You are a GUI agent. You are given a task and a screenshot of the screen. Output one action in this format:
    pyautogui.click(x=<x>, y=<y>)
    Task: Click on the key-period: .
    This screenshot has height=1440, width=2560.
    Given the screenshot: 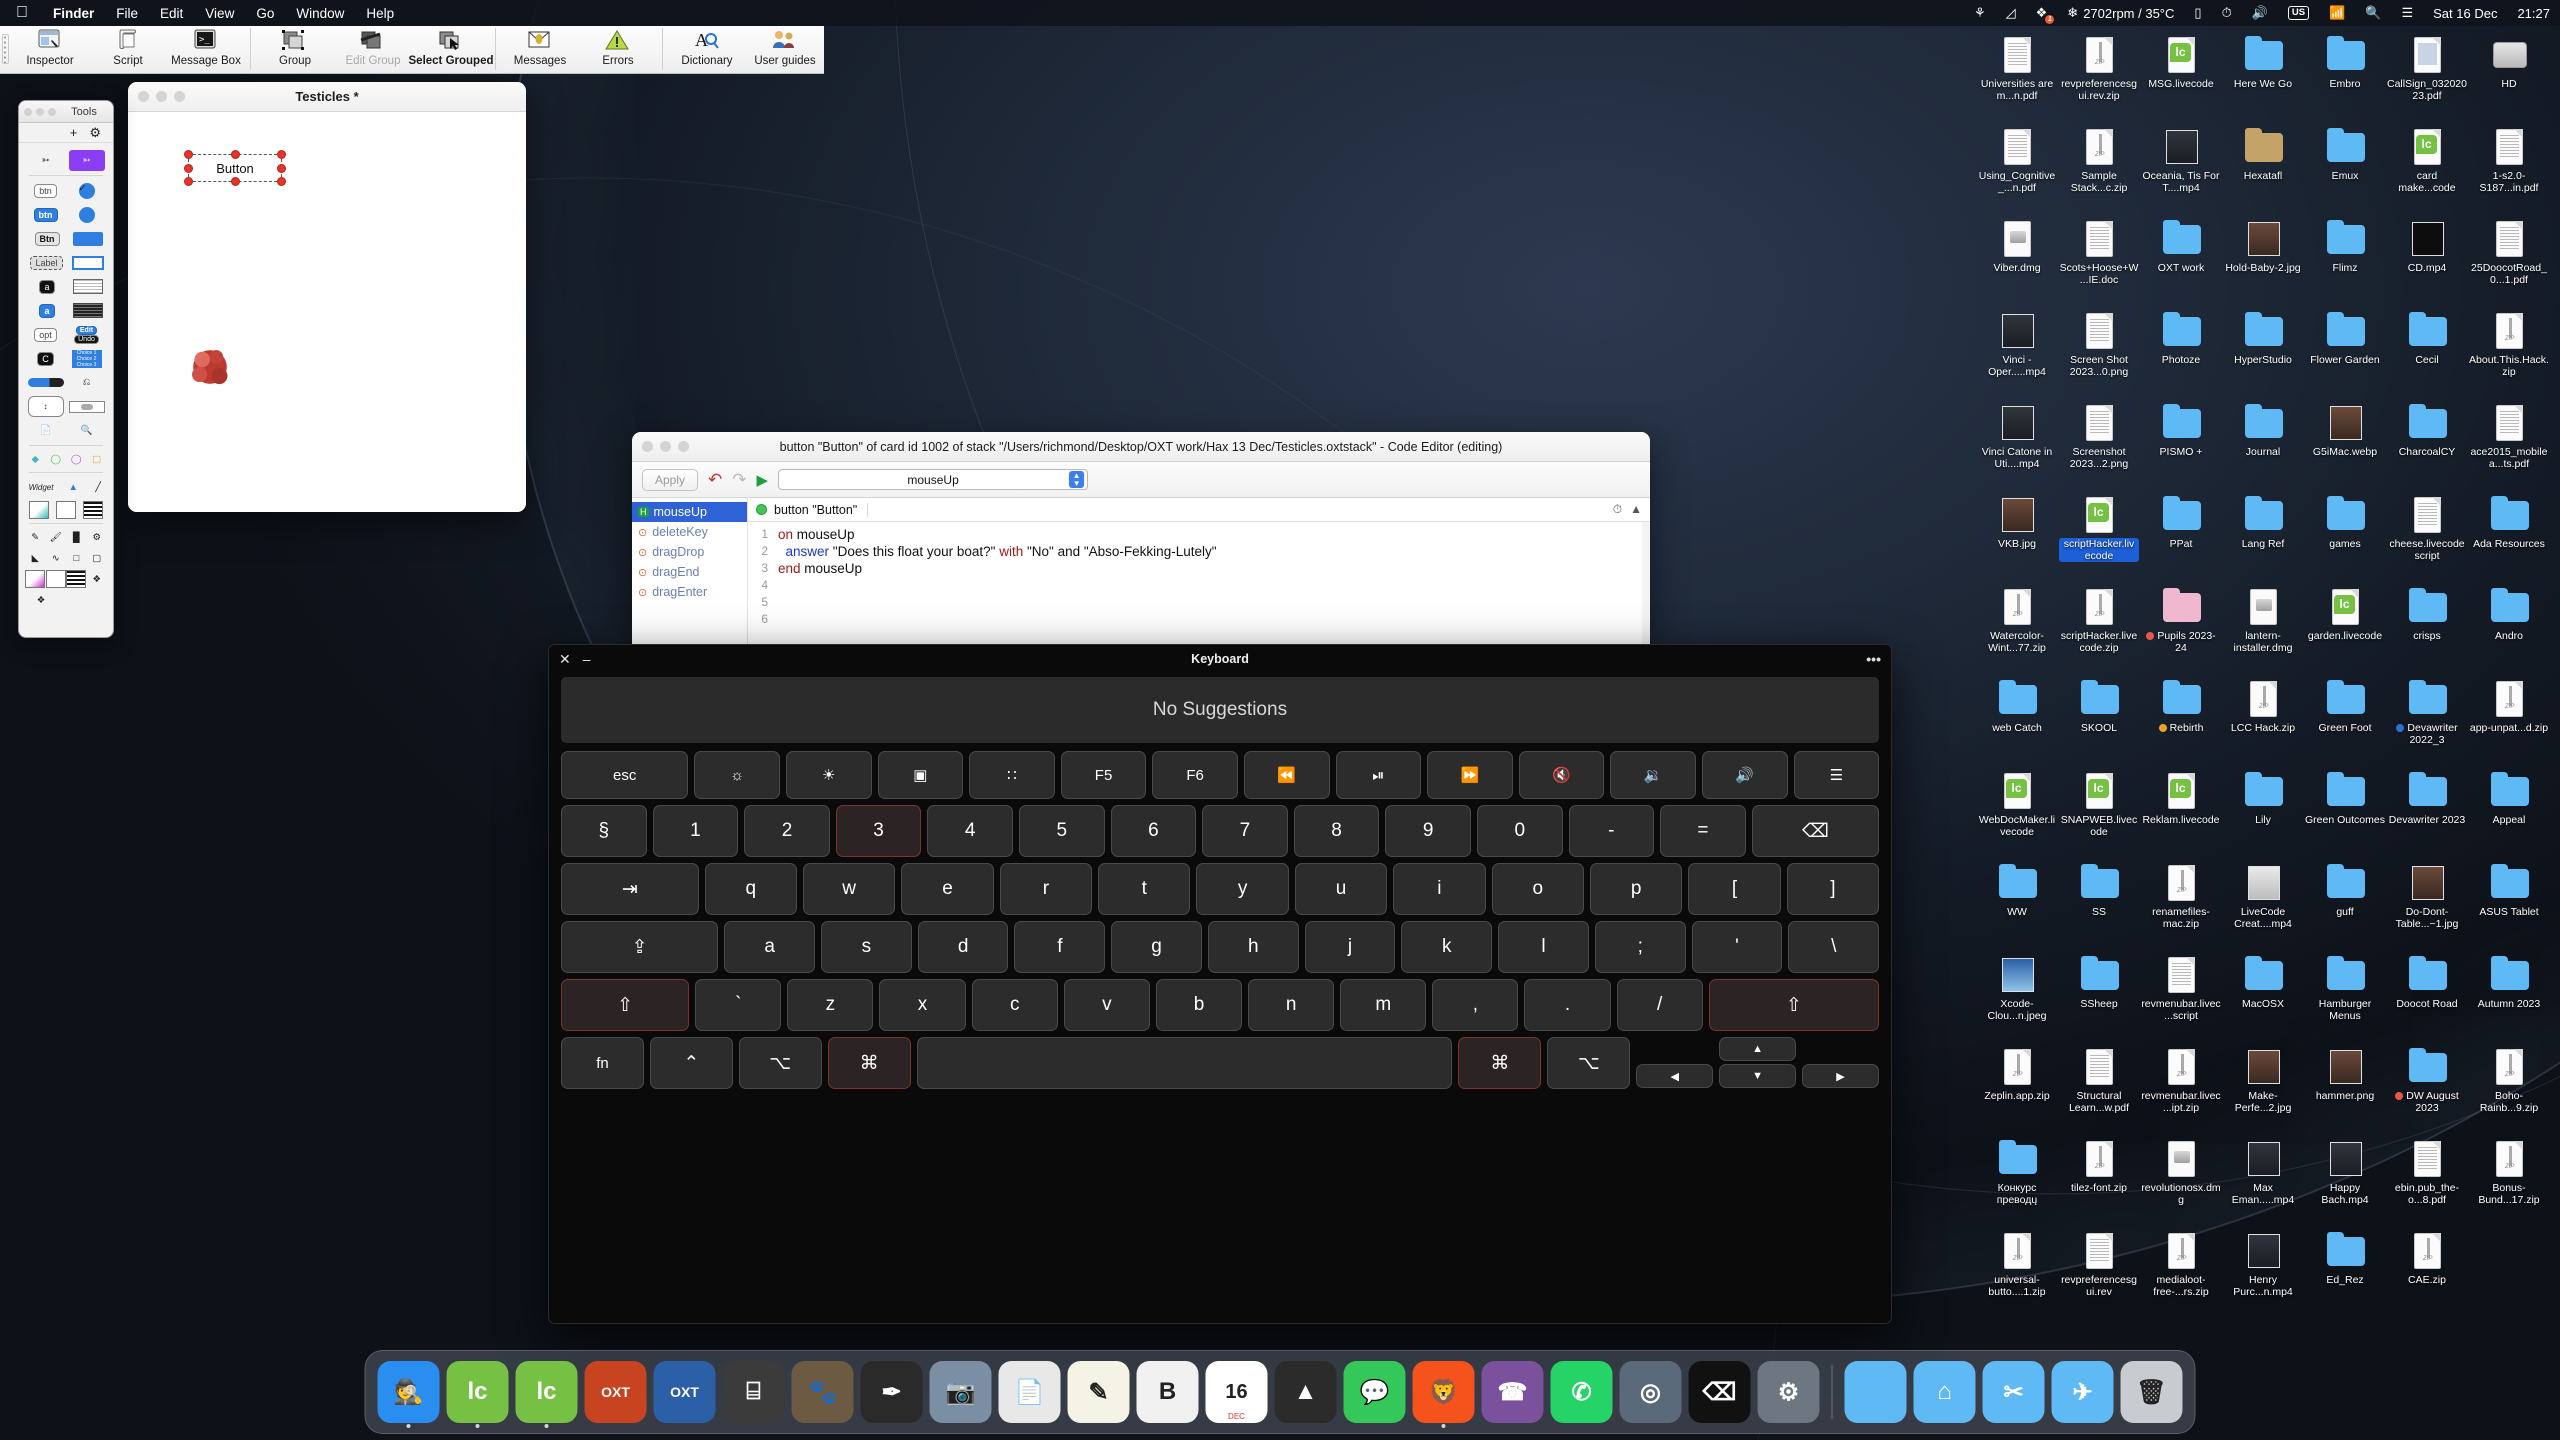 What is the action you would take?
    pyautogui.click(x=1567, y=1005)
    